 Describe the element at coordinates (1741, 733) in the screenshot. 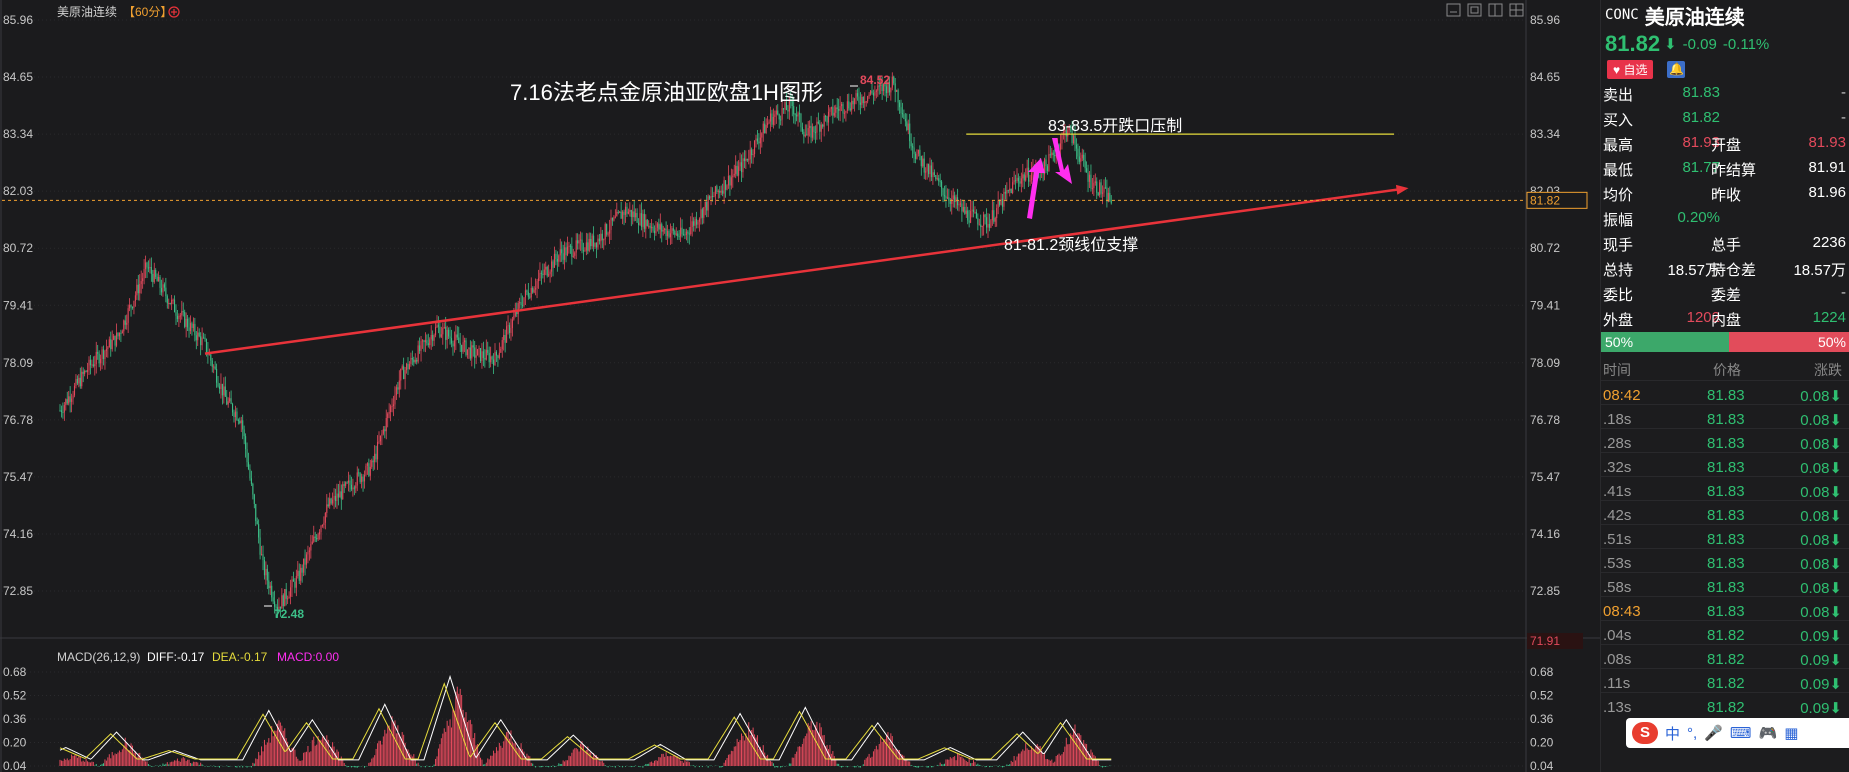

I see `keyboard-icon: ⌨` at that location.